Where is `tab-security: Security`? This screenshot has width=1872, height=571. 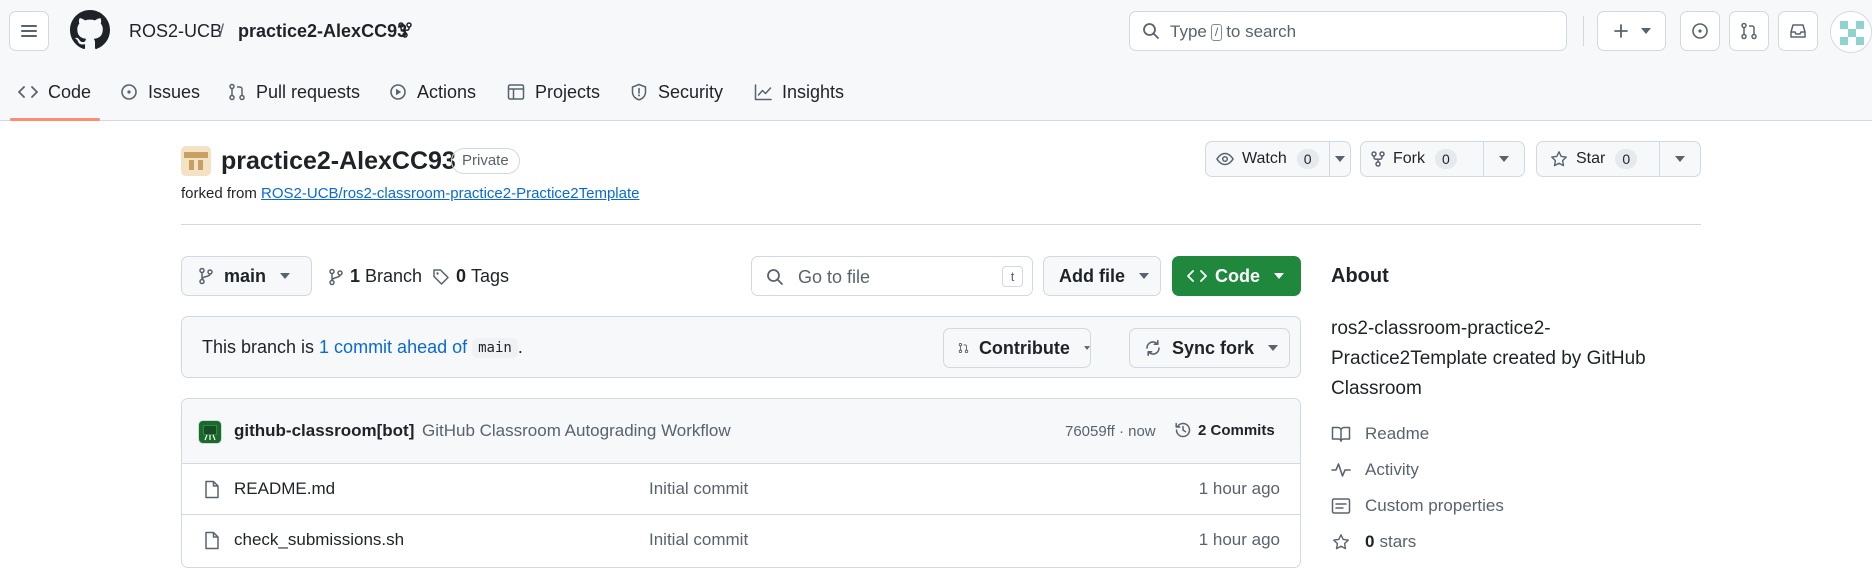 tab-security: Security is located at coordinates (676, 92).